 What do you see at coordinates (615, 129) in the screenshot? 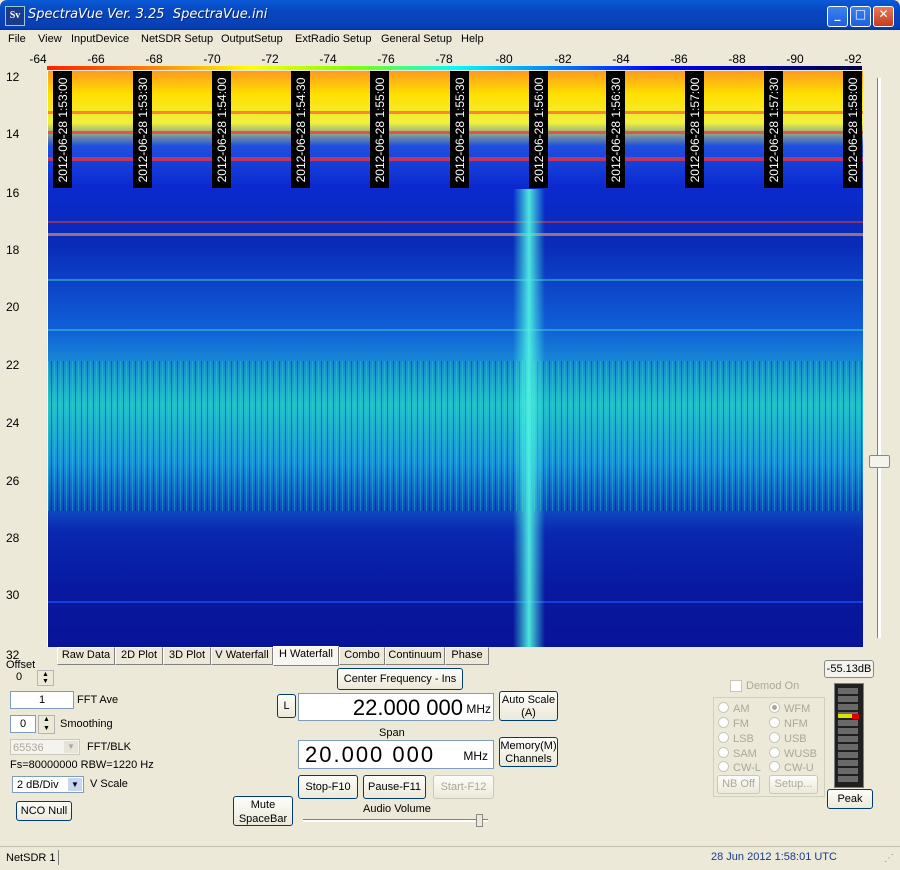
I see `timestamp-label: 2012-06-28 1:56:30` at bounding box center [615, 129].